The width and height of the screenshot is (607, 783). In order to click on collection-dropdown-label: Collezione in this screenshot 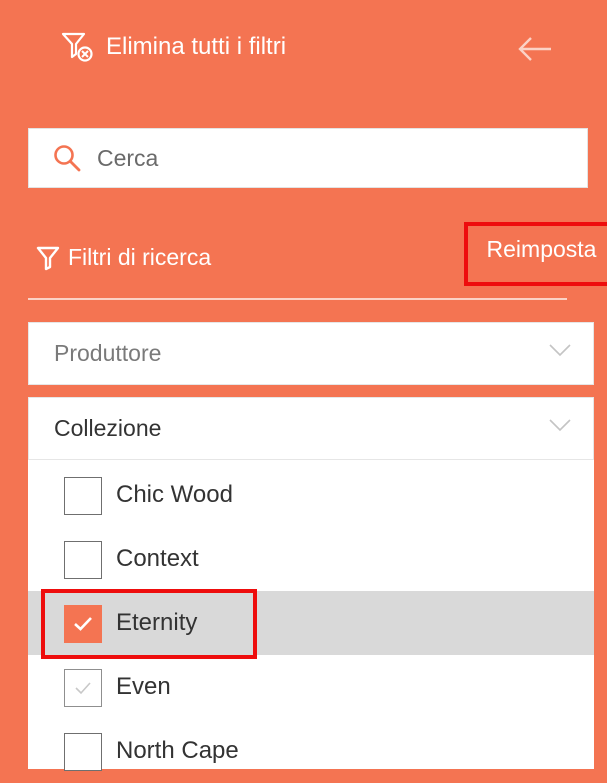, I will do `click(108, 428)`.